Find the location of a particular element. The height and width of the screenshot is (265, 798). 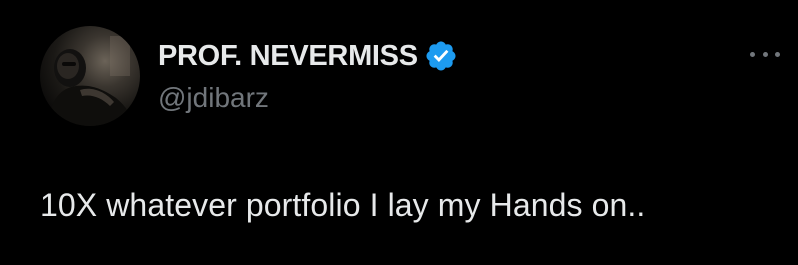

avatar is located at coordinates (90, 76).